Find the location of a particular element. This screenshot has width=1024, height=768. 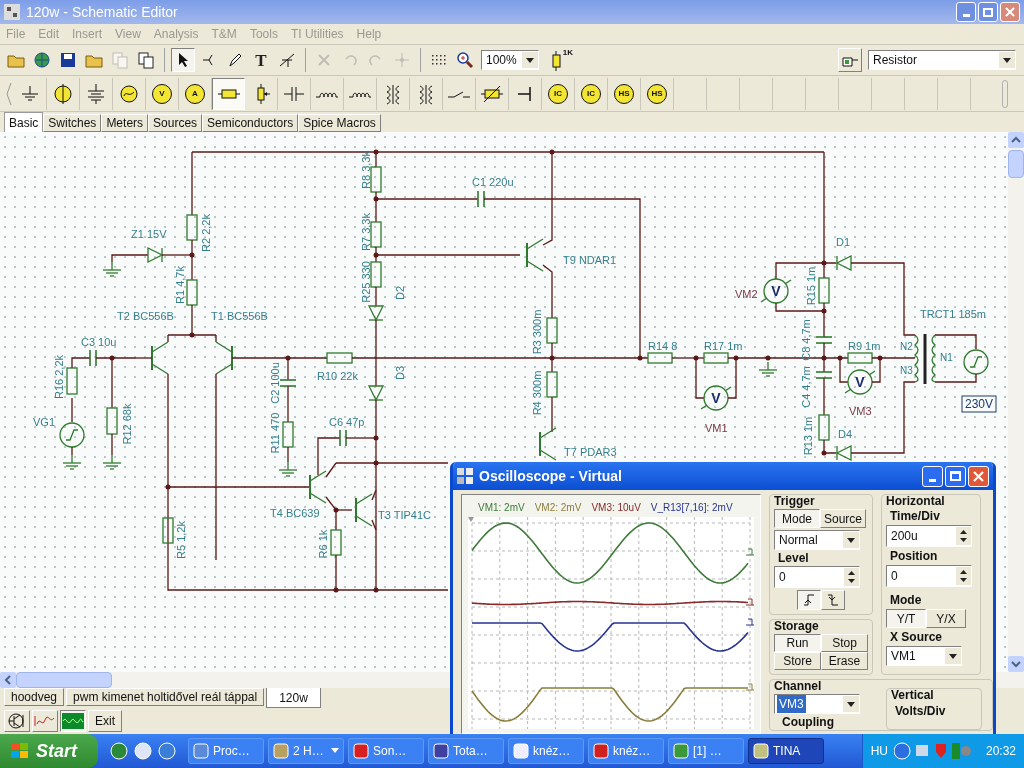

palette-button: V is located at coordinates (162, 93).